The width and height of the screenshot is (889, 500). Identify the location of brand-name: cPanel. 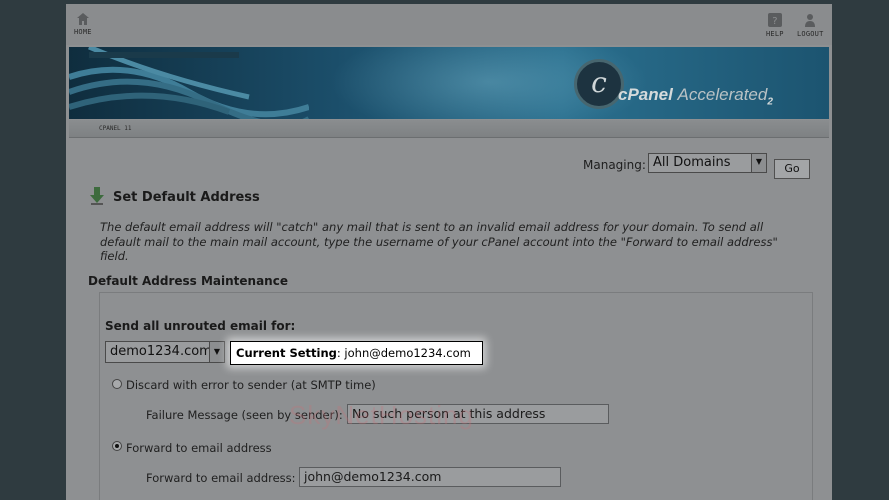
(645, 94).